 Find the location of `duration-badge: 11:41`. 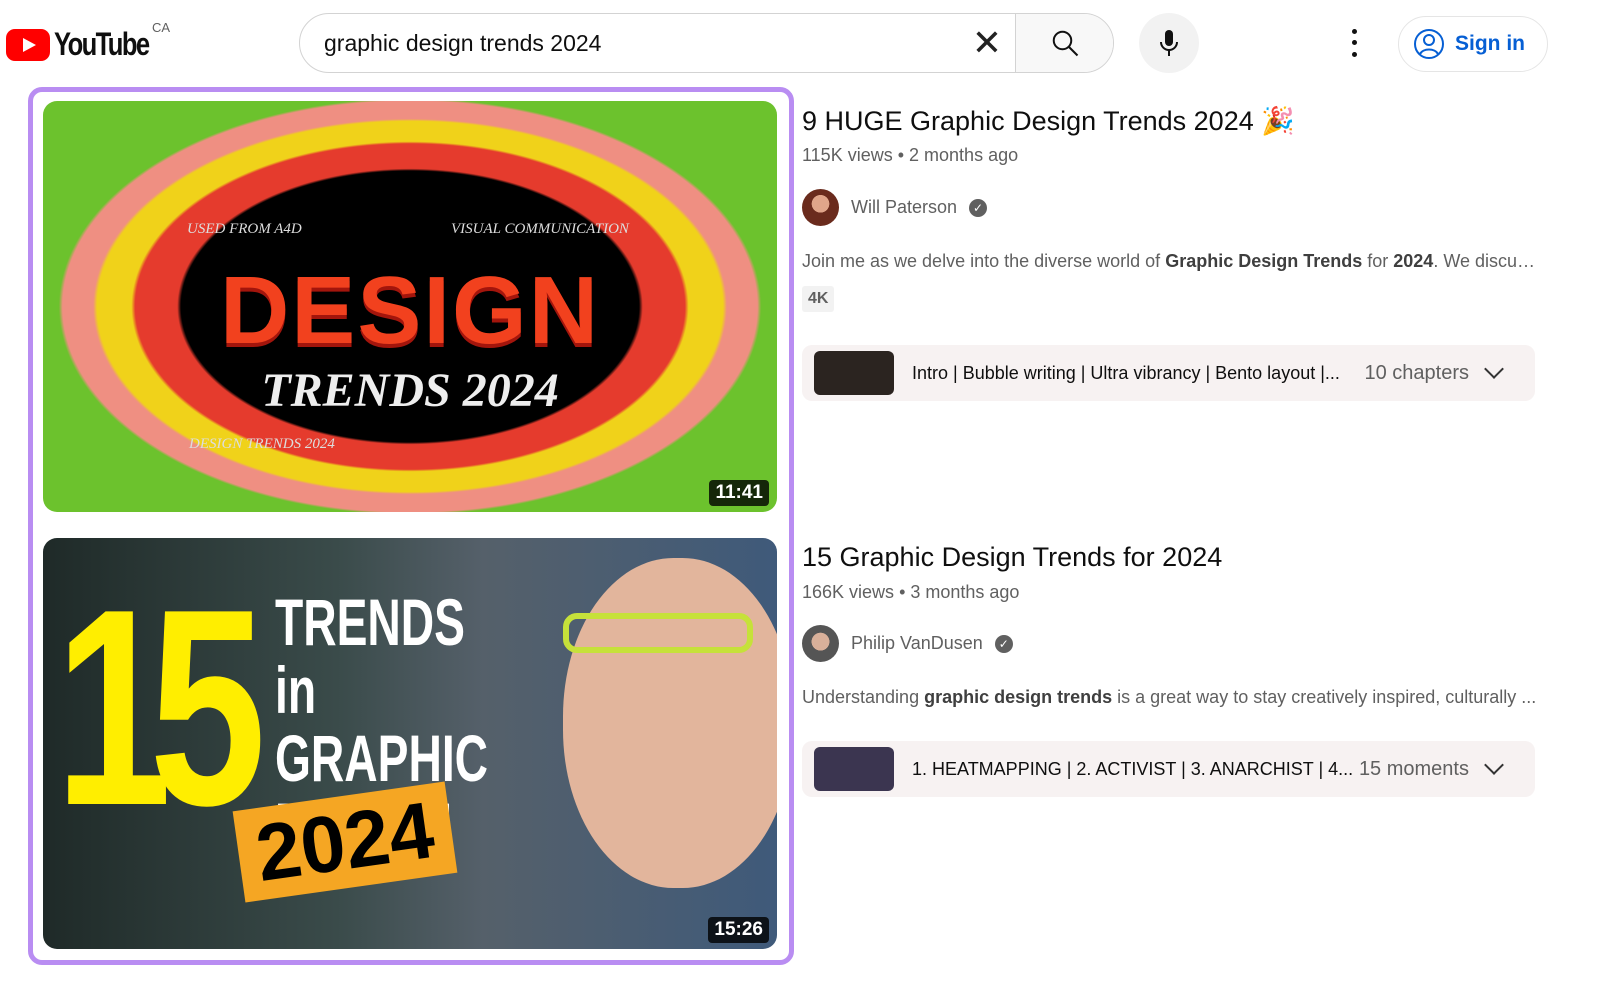

duration-badge: 11:41 is located at coordinates (739, 493).